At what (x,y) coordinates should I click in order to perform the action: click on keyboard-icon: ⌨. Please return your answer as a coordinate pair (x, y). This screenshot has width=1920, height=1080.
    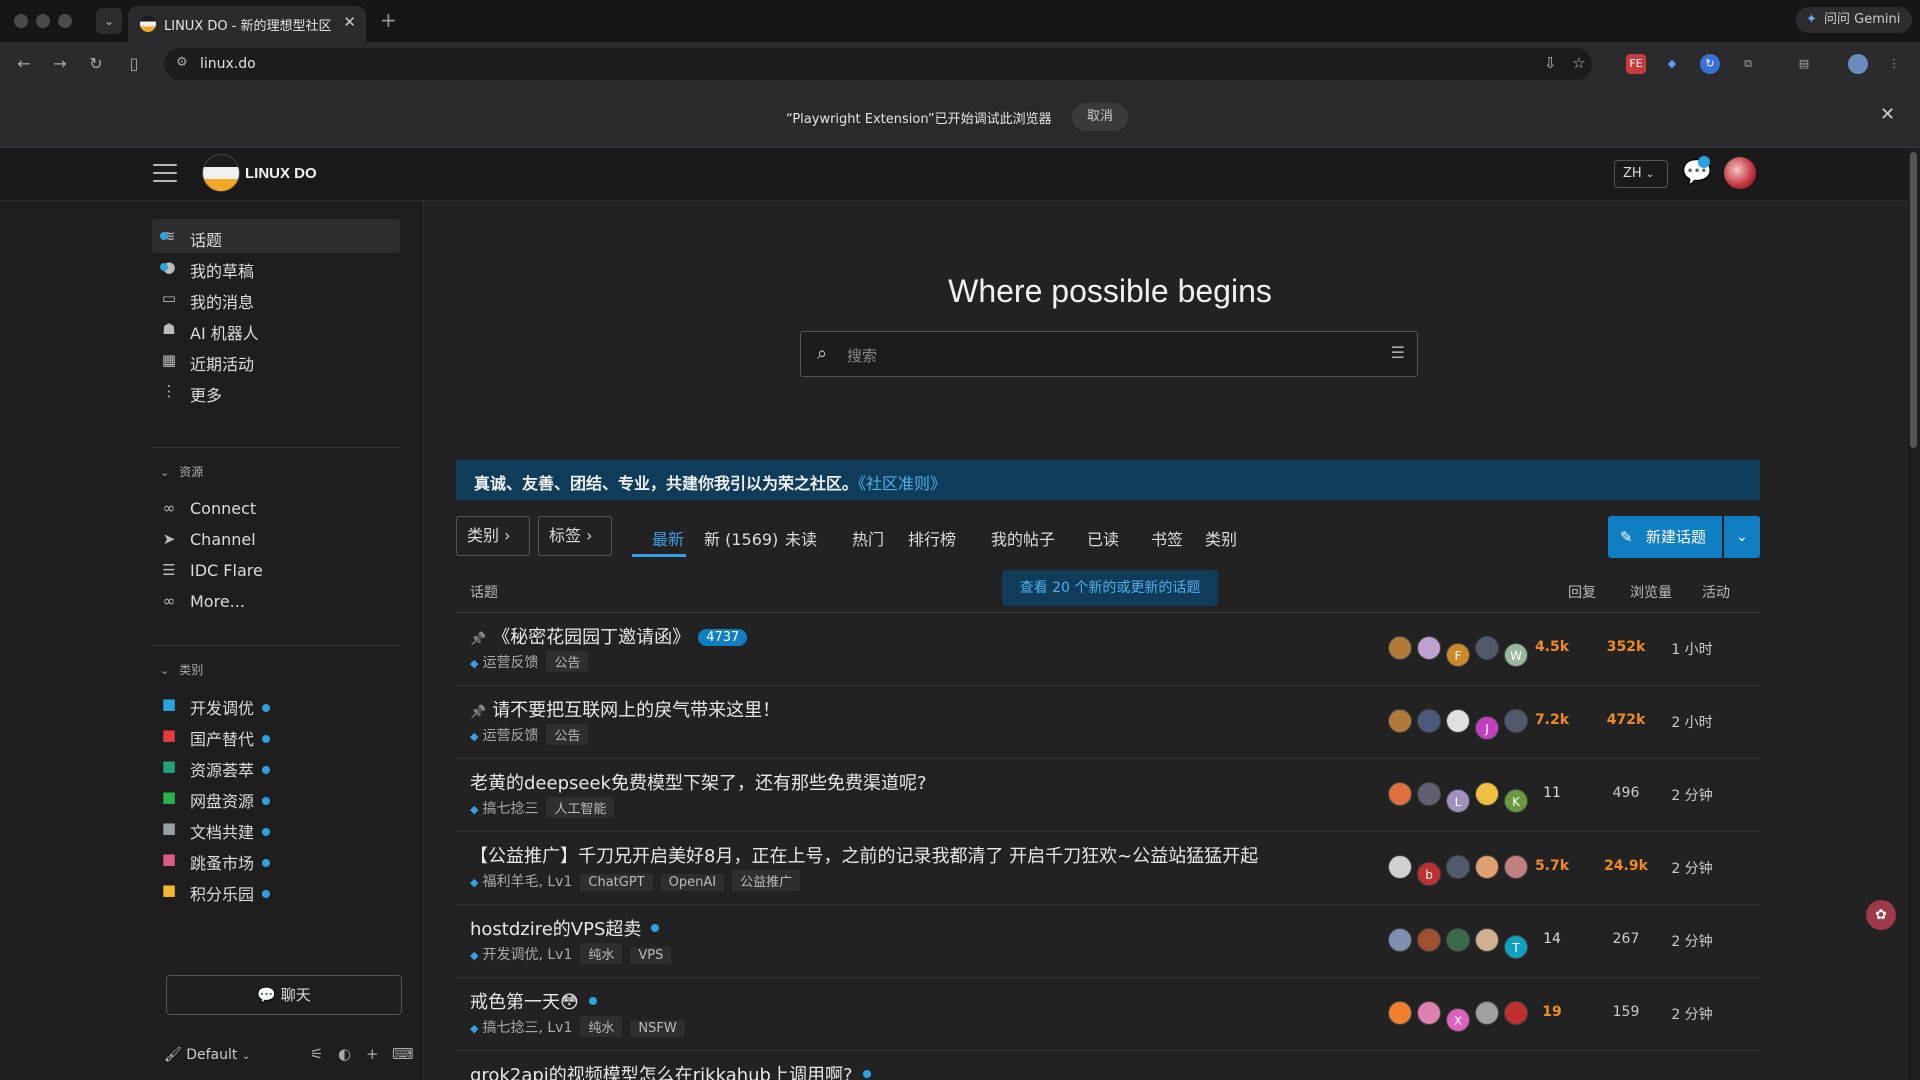
    Looking at the image, I should click on (403, 1054).